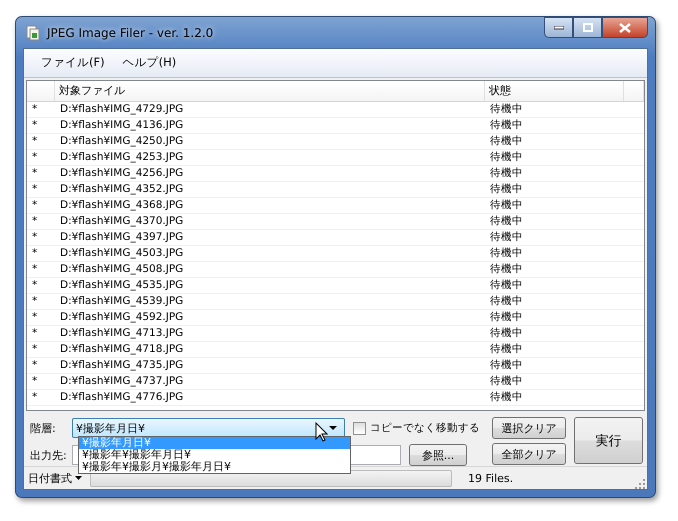  I want to click on menu-item: ファイル(F), so click(73, 62).